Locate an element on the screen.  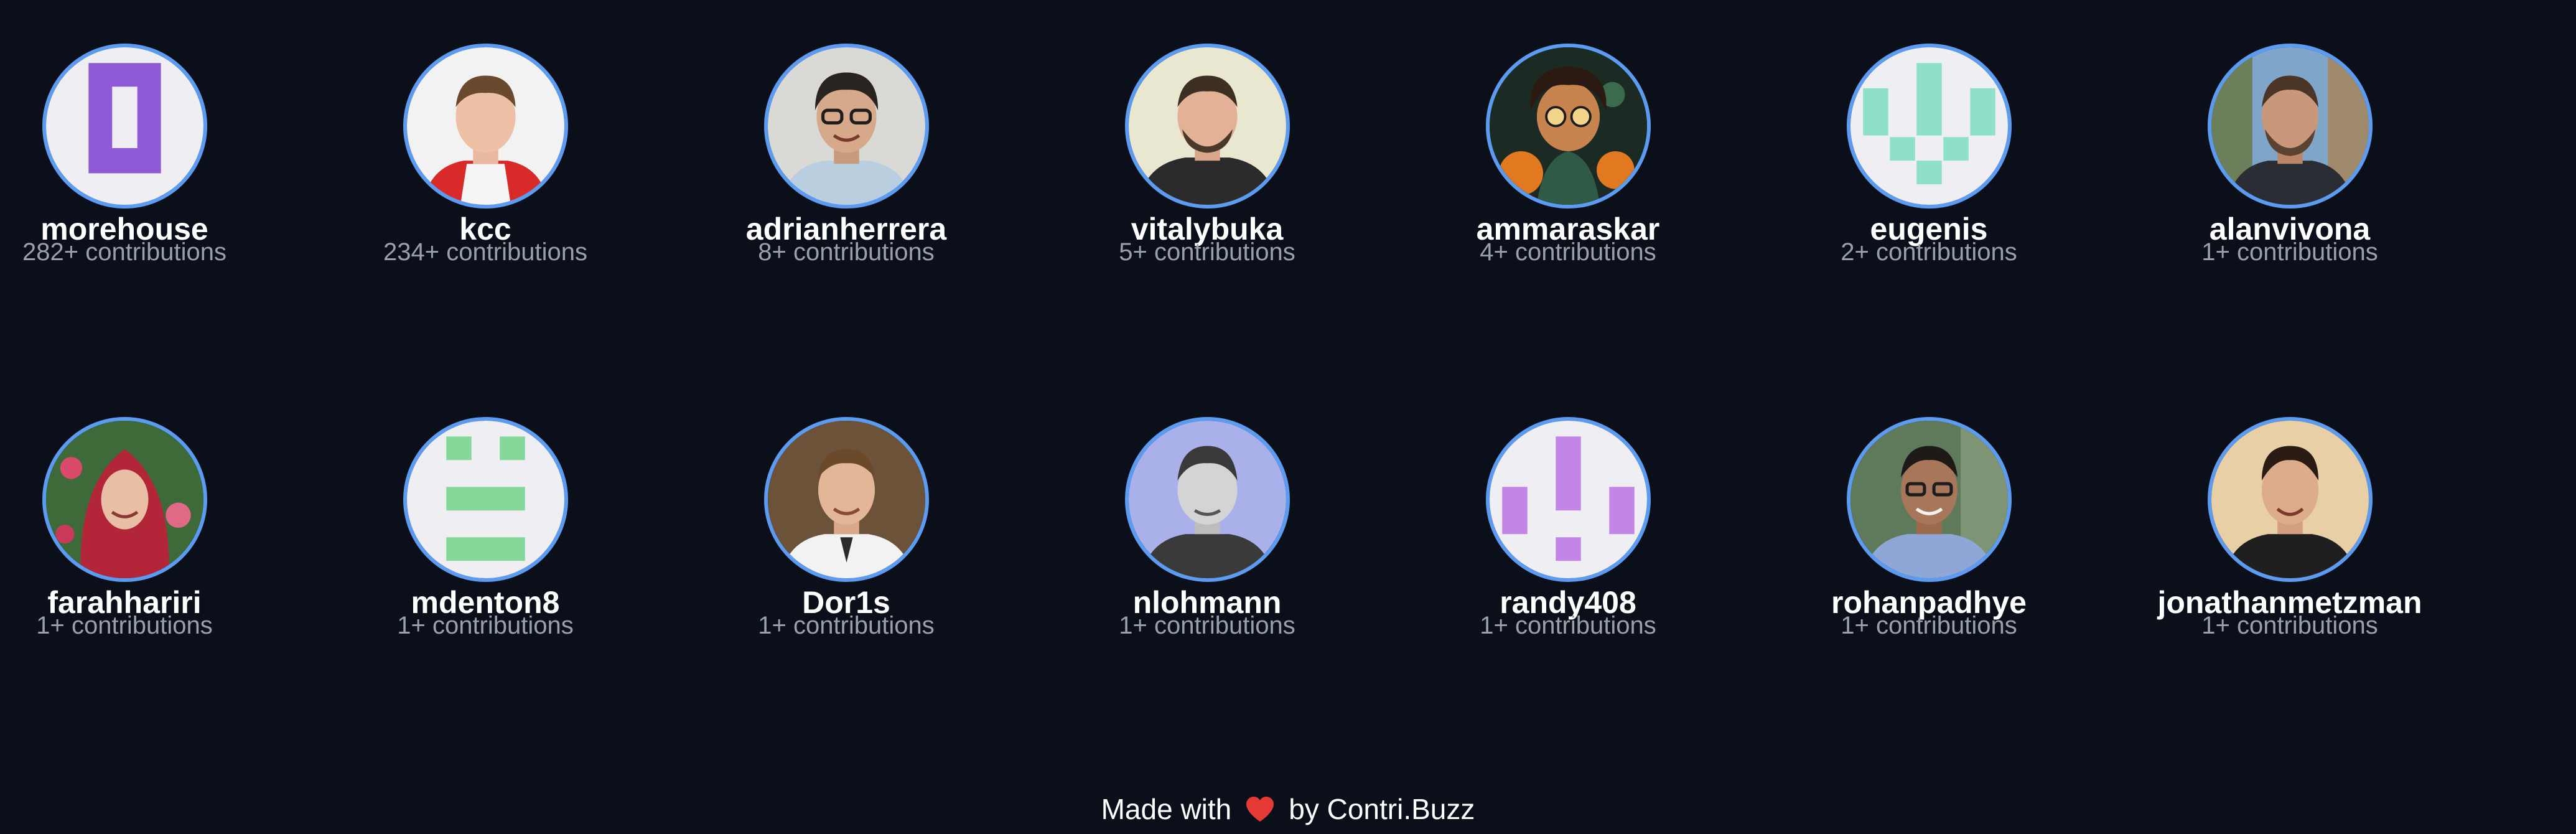
identicon-purple-icon is located at coordinates (124, 126).